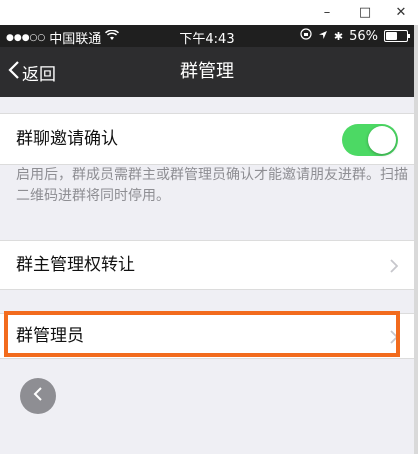  I want to click on battery-icon, so click(397, 36).